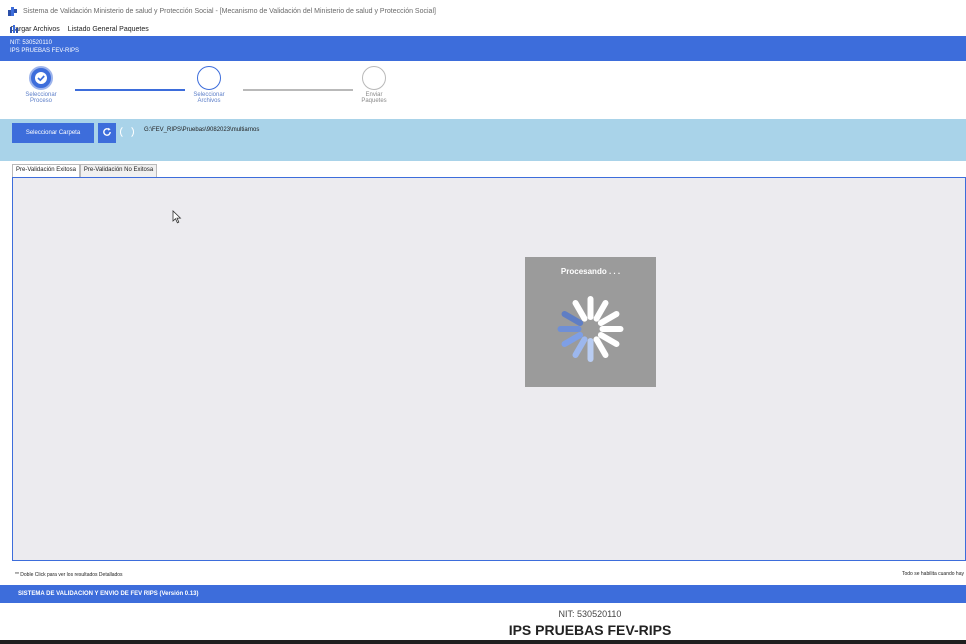  I want to click on step-seleccionar-proceso: Seleccionar Proceso, so click(41, 85).